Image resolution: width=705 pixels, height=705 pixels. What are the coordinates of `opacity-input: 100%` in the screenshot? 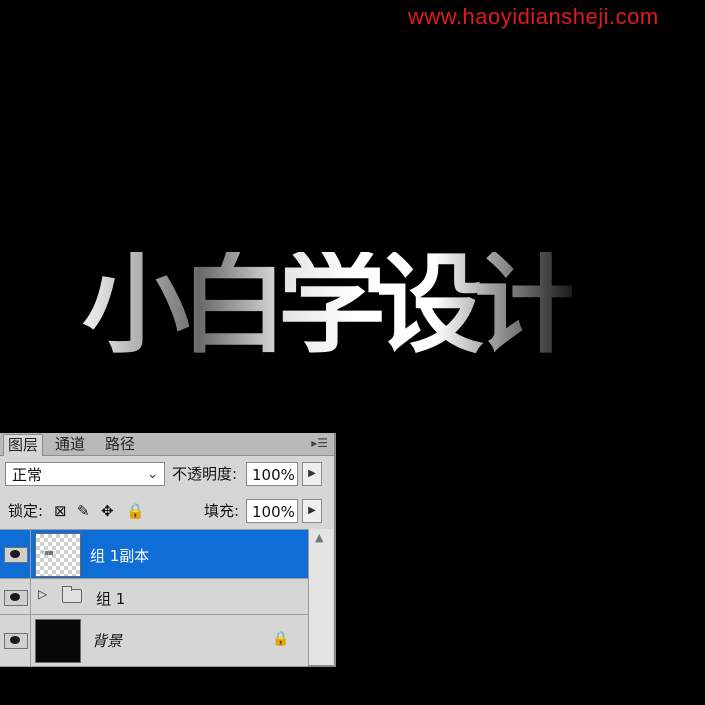 It's located at (272, 474).